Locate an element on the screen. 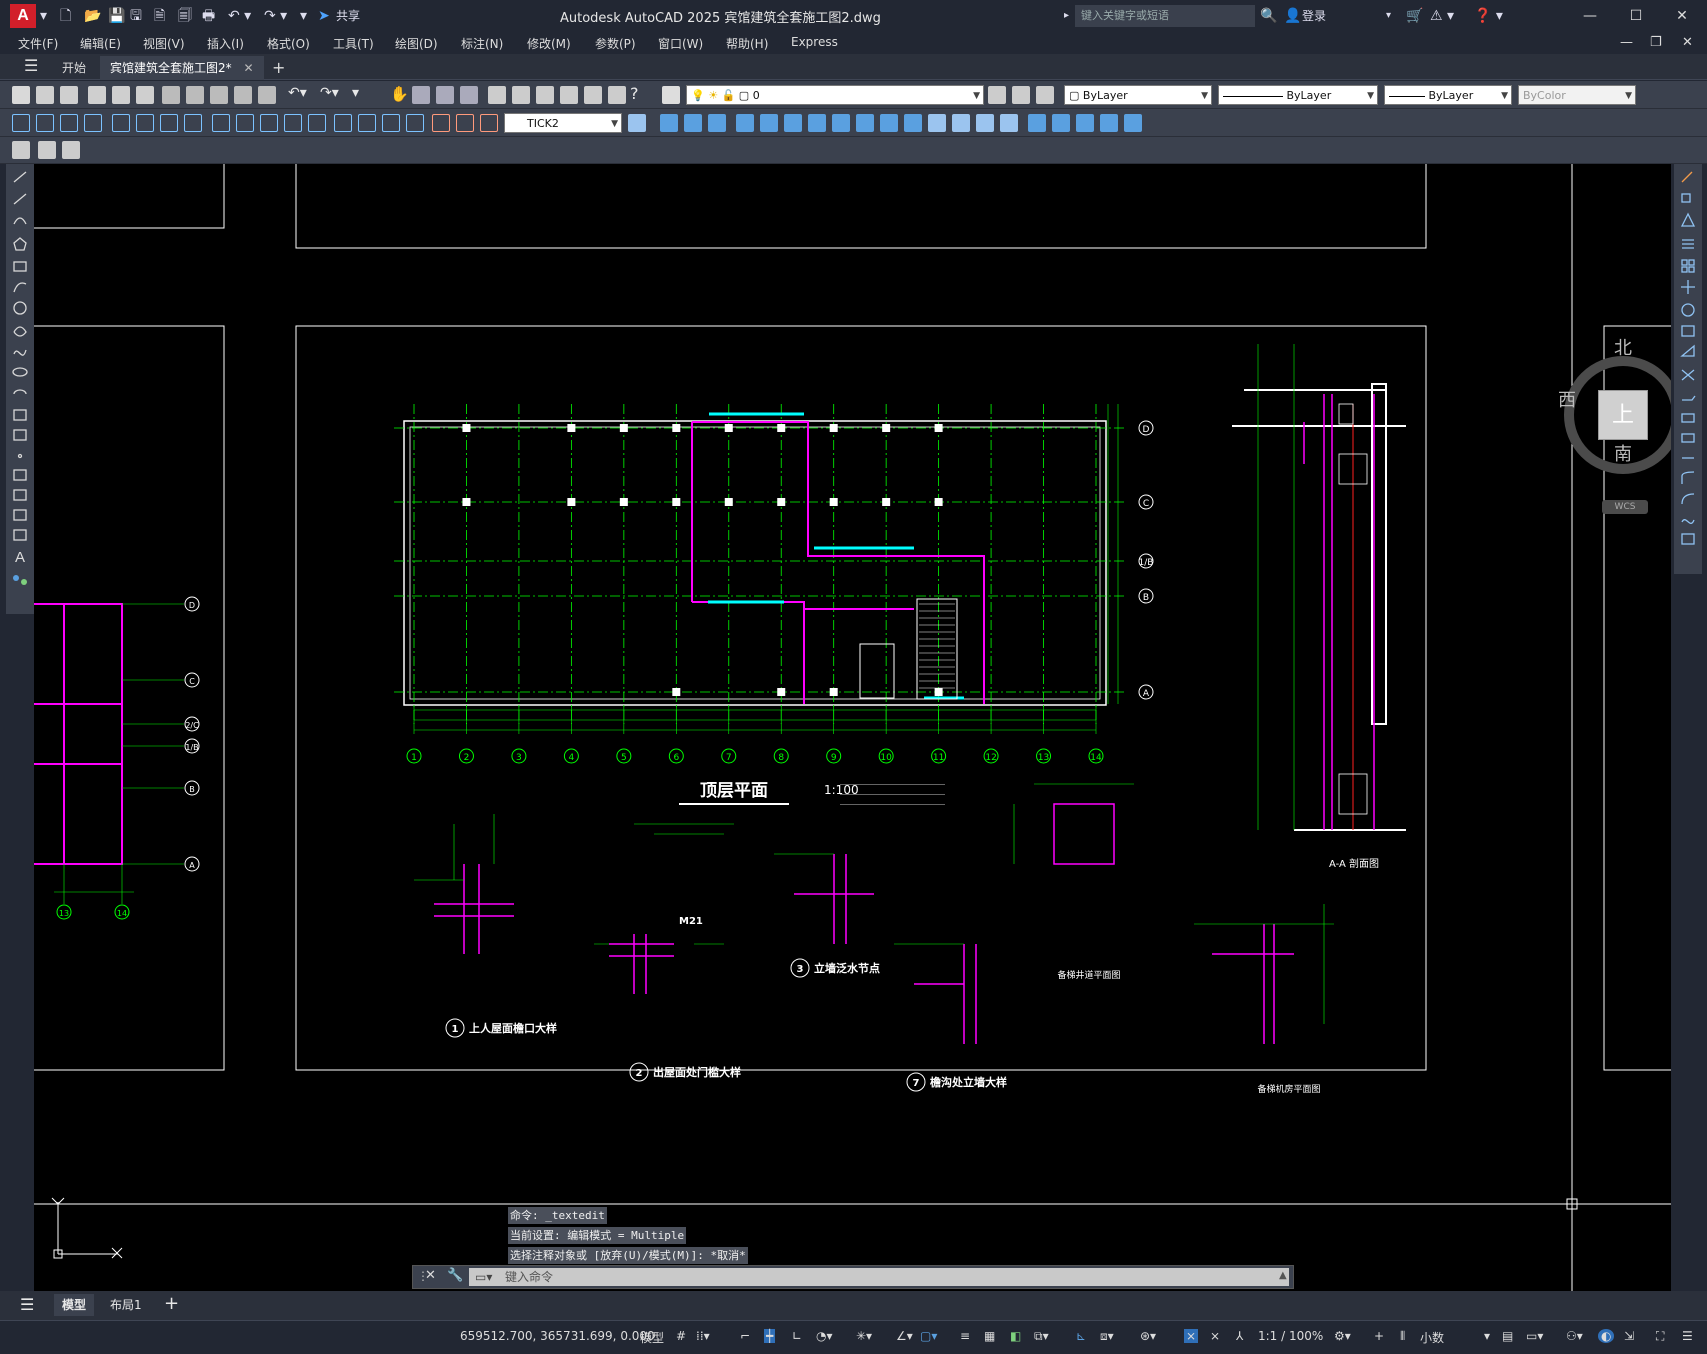  tab-start: 开始 is located at coordinates (74, 68).